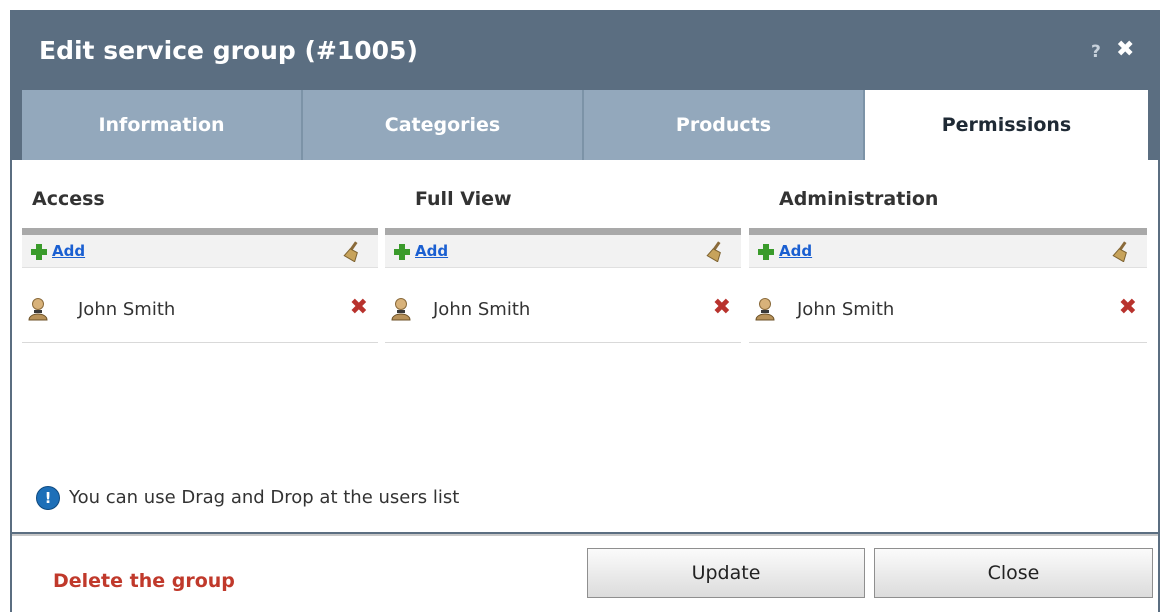 Image resolution: width=1167 pixels, height=614 pixels. Describe the element at coordinates (726, 573) in the screenshot. I see `update-button: Update` at that location.